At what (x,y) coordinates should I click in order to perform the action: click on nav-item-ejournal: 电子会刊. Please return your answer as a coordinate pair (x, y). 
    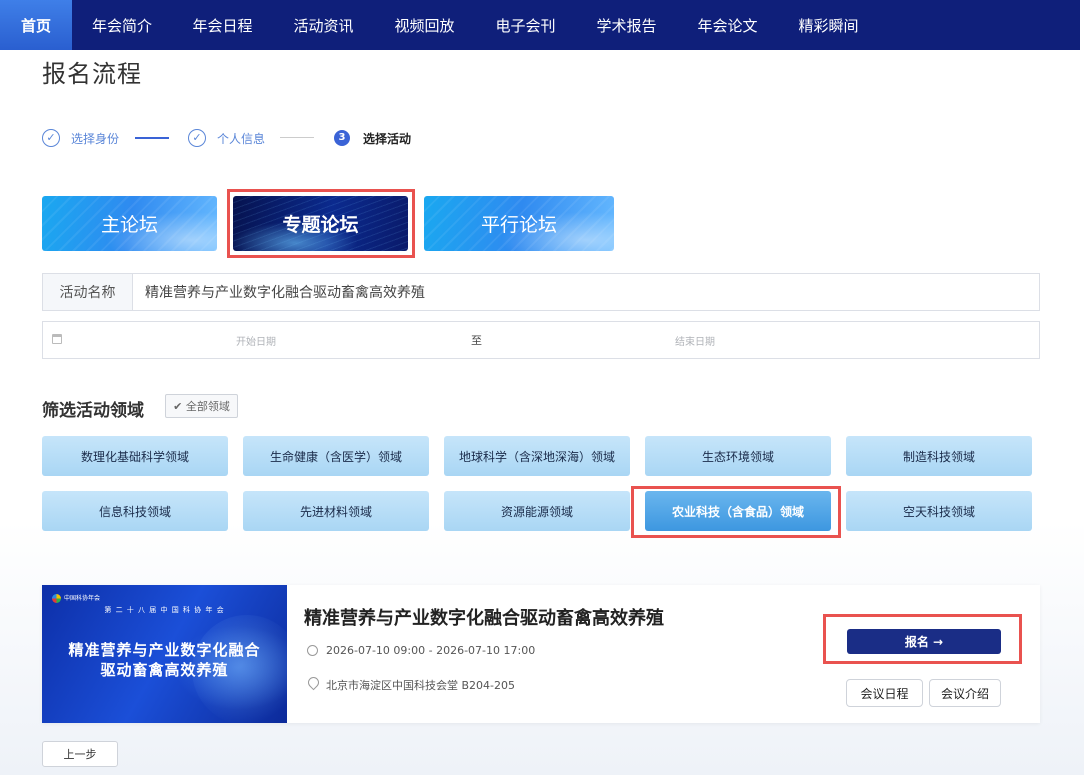
    Looking at the image, I should click on (525, 25).